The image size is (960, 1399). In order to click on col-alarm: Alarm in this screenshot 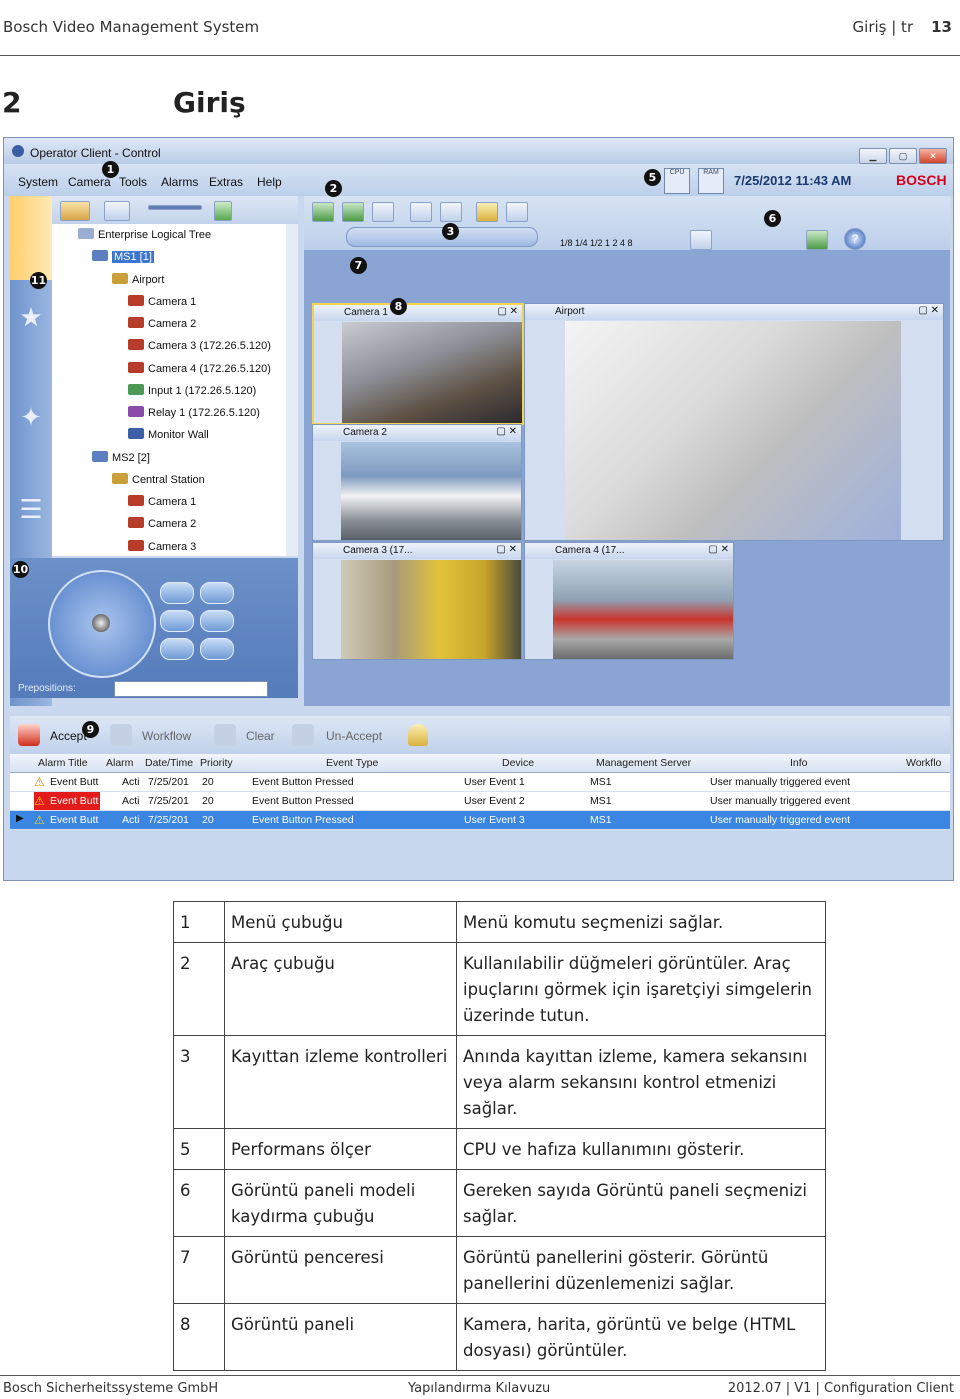, I will do `click(123, 763)`.